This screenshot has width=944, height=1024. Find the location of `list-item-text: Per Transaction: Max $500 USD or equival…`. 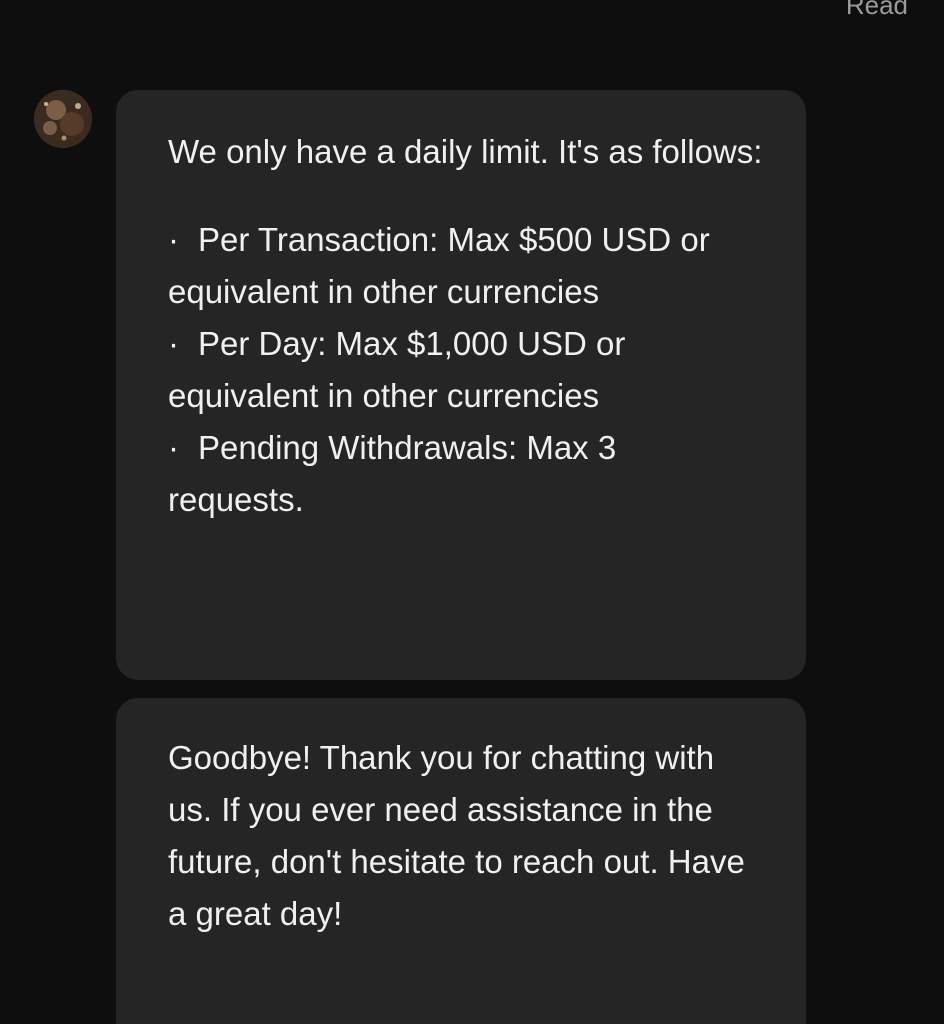

list-item-text: Per Transaction: Max $500 USD or equival… is located at coordinates (439, 265).